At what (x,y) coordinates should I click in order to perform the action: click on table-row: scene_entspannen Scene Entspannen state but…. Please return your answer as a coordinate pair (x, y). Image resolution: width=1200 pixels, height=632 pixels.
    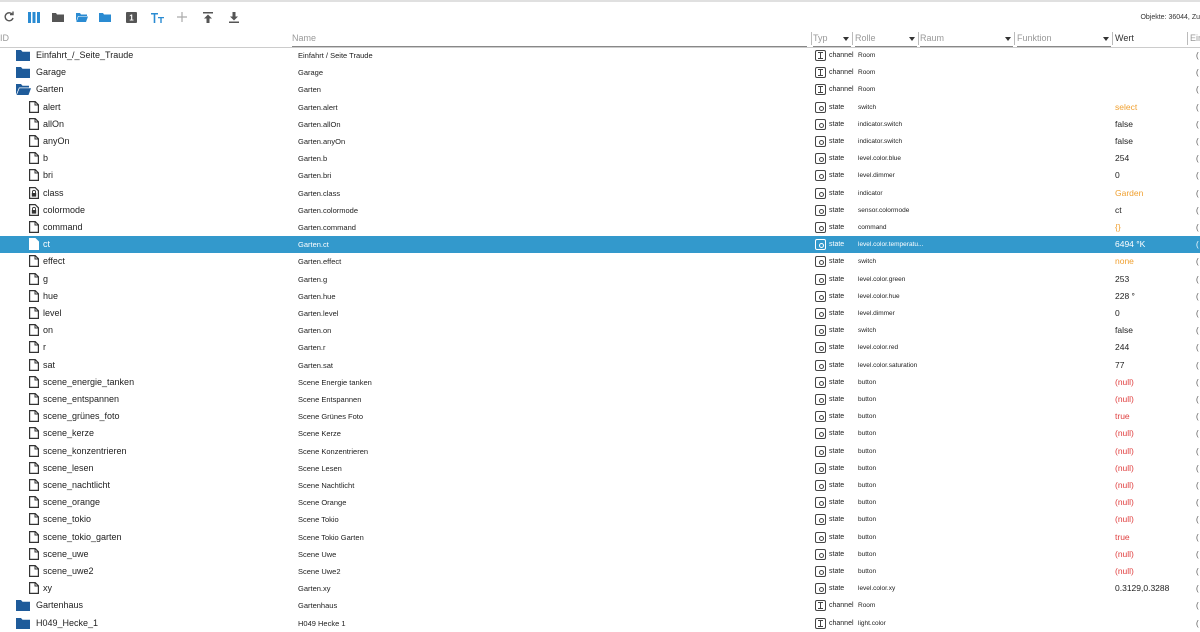
    Looking at the image, I should click on (600, 399).